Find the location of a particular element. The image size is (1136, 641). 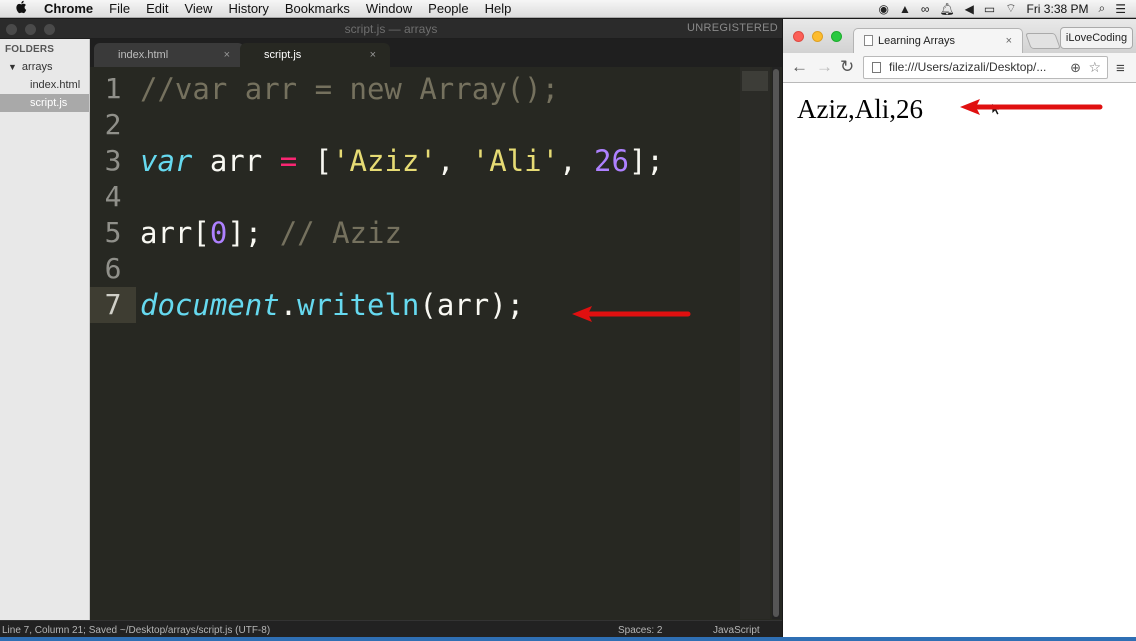

vertical-scroll-thumb is located at coordinates (776, 343).